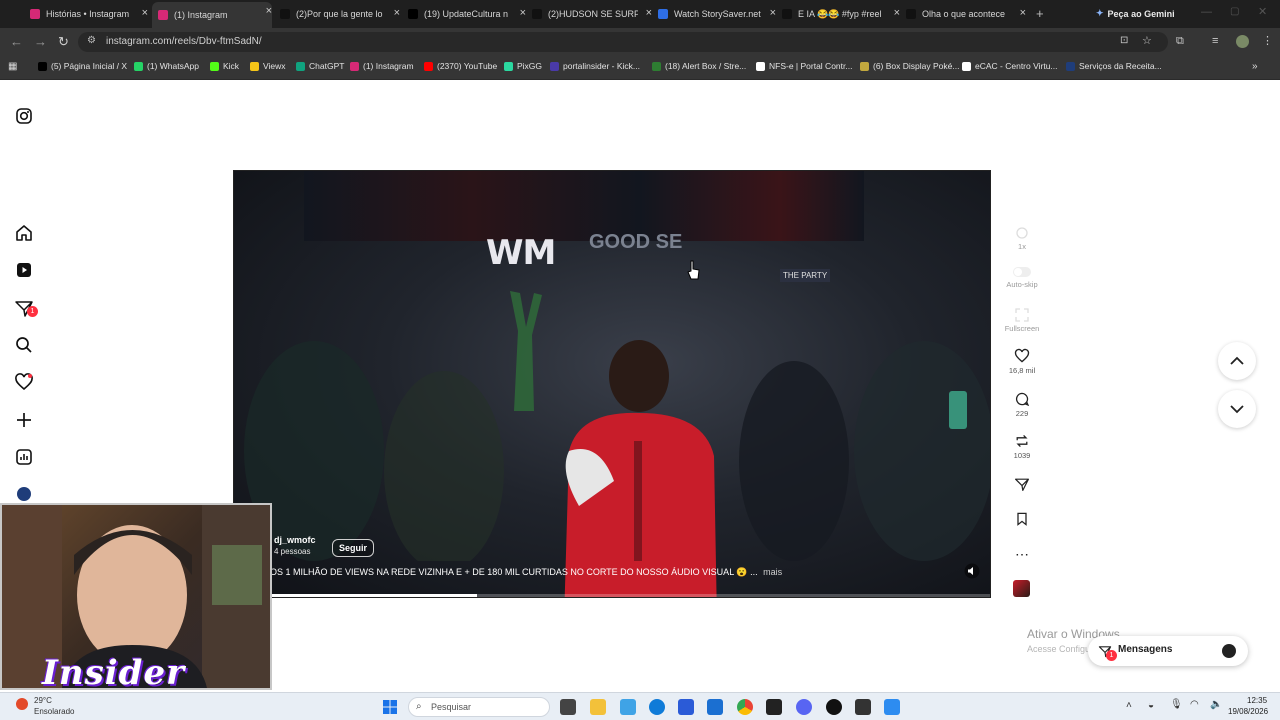  Describe the element at coordinates (82, 66) in the screenshot. I see `bookmark-item: (5) Página Inicial / X` at that location.